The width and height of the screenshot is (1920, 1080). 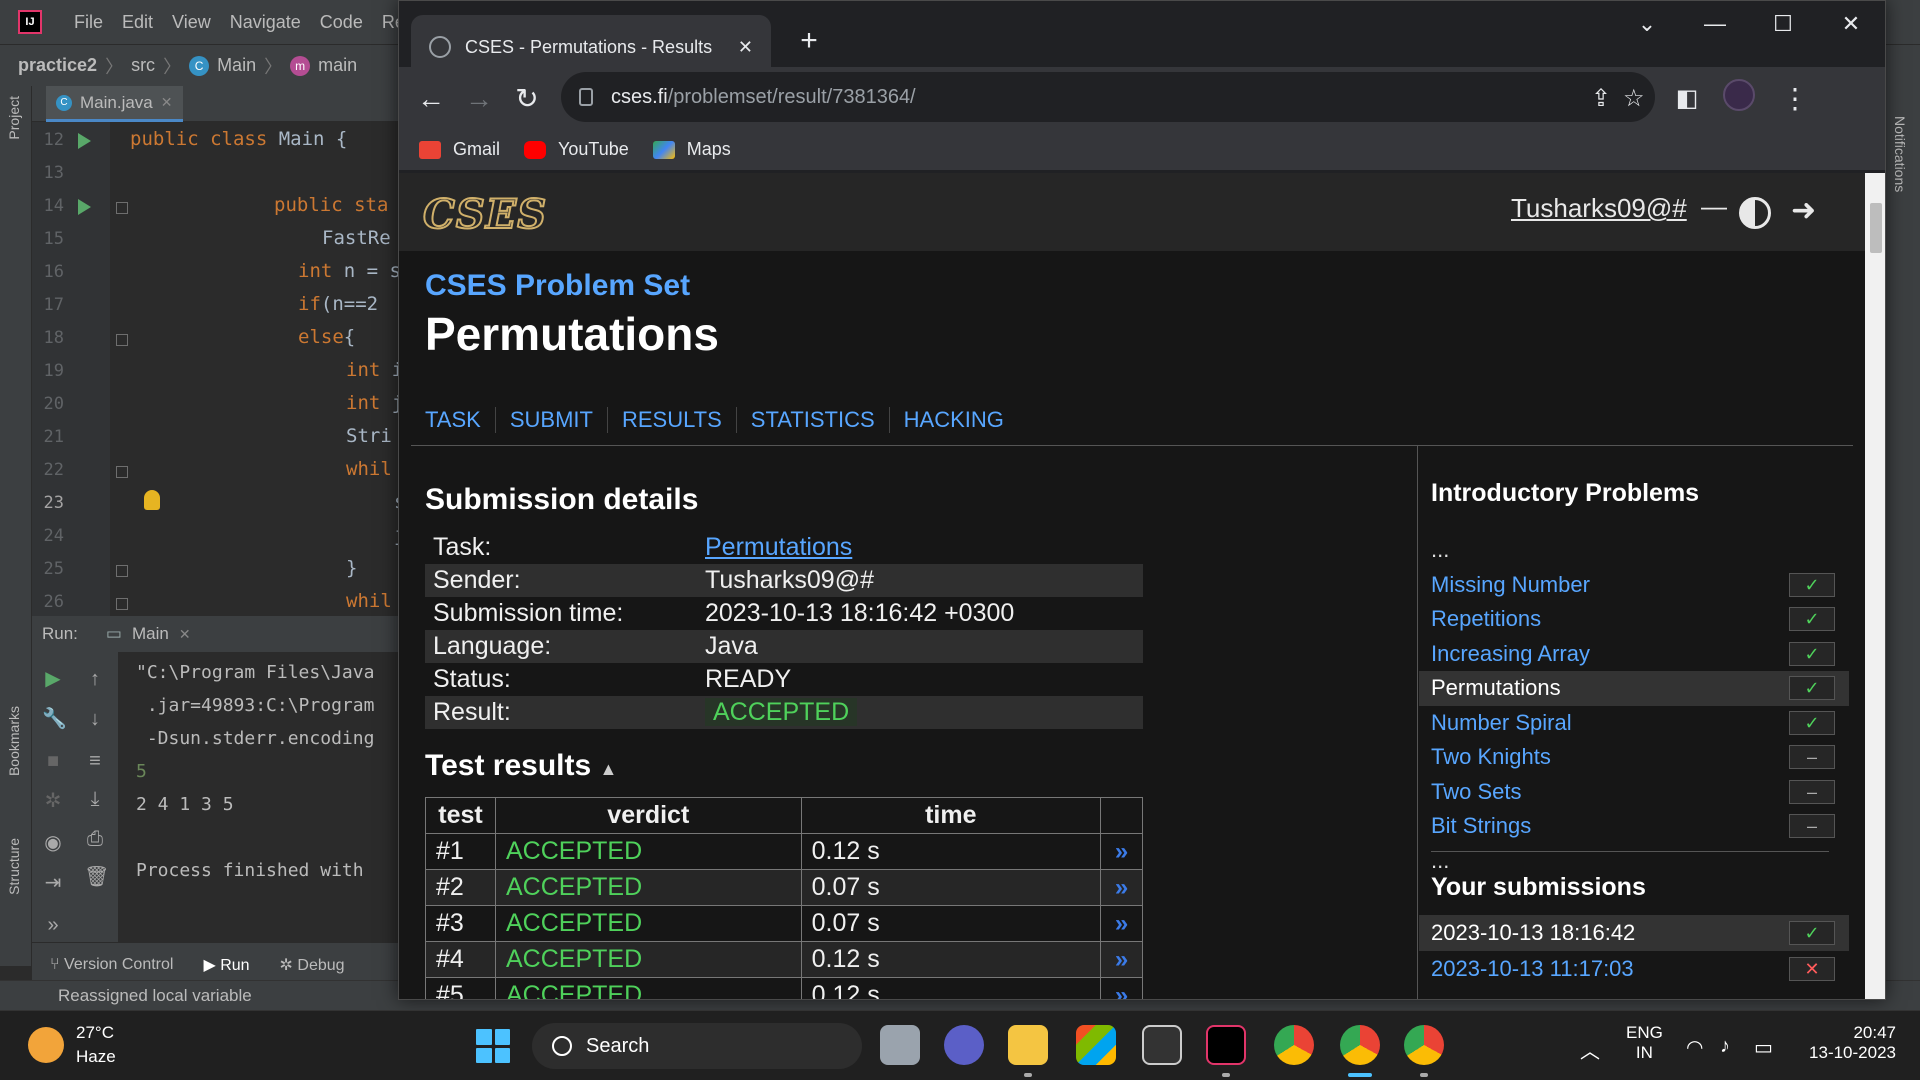 I want to click on bookmarks-tool-button: Bookmarks, so click(x=14, y=741).